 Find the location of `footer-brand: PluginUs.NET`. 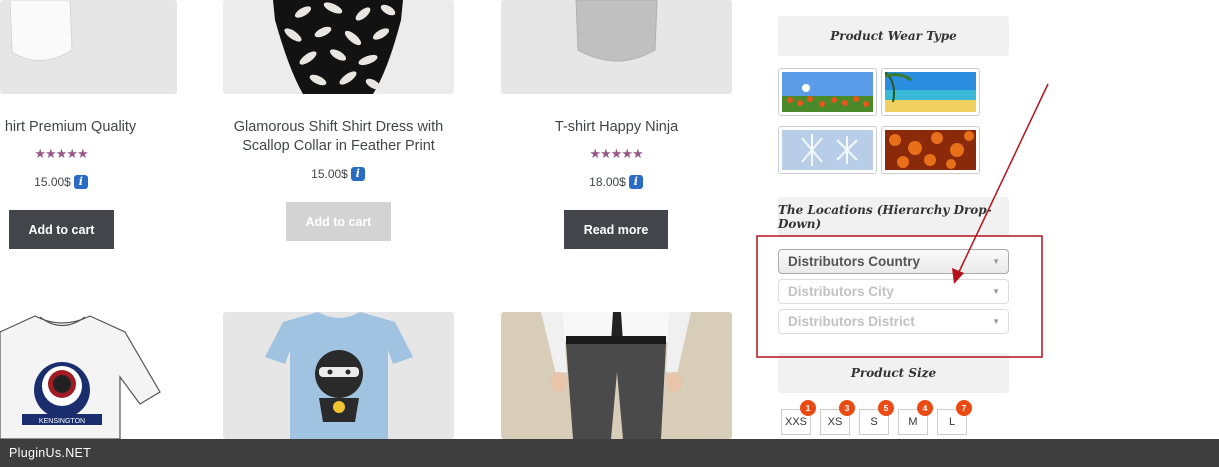

footer-brand: PluginUs.NET is located at coordinates (50, 453).